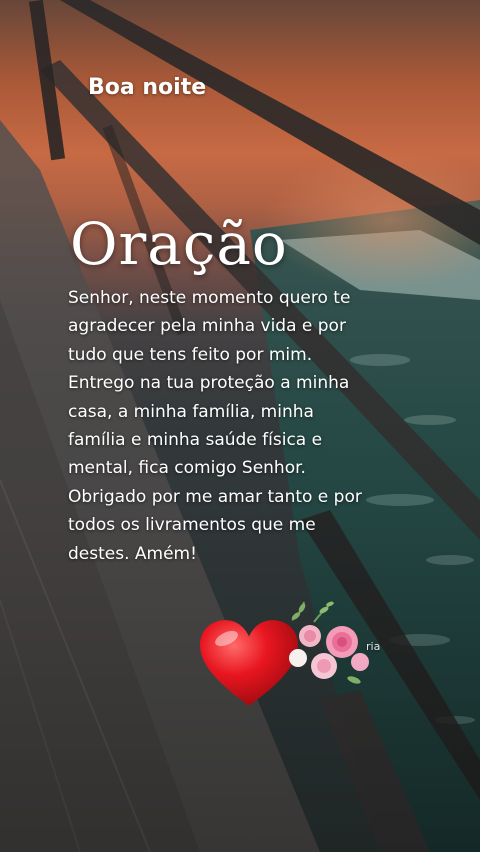 Image resolution: width=480 pixels, height=852 pixels. What do you see at coordinates (132, 553) in the screenshot?
I see `prayer-line: destes. Amém!` at bounding box center [132, 553].